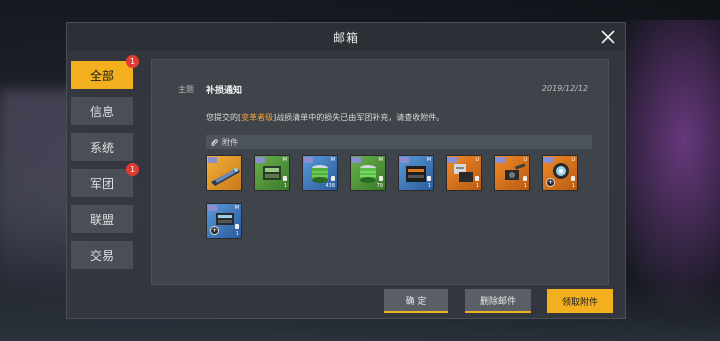 Image resolution: width=720 pixels, height=341 pixels. What do you see at coordinates (257, 117) in the screenshot?
I see `ship-name-link: 变革者级` at bounding box center [257, 117].